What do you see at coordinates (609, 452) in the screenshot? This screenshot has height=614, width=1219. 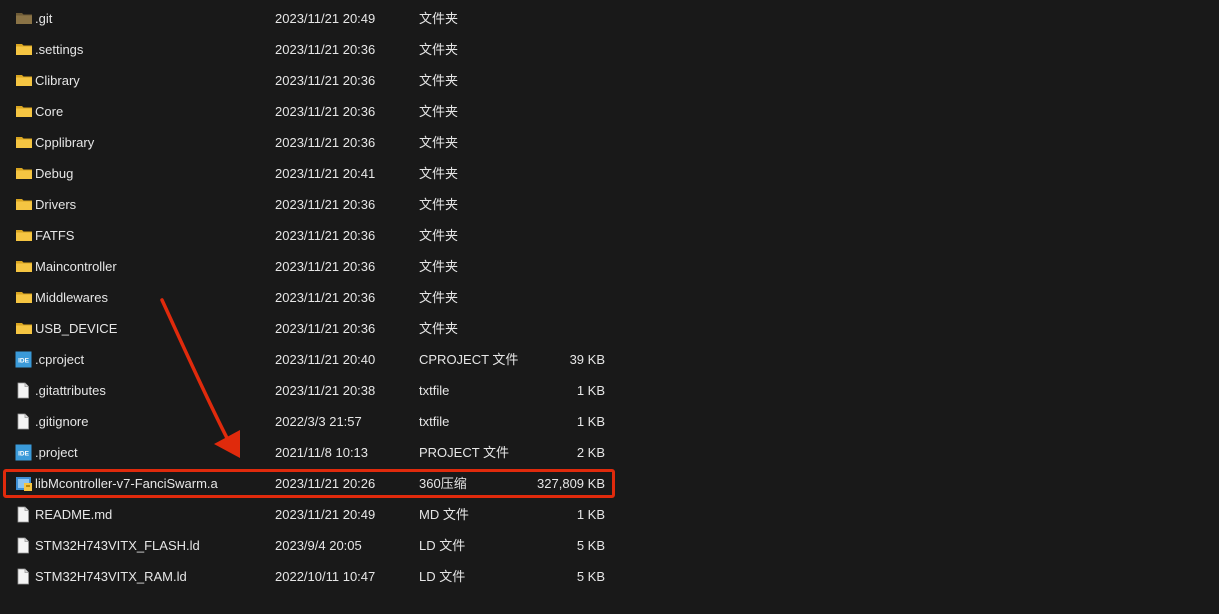 I see `file-row: IDE .project 2021/11/8 10:13 PROJECT 文件 2 KB` at bounding box center [609, 452].